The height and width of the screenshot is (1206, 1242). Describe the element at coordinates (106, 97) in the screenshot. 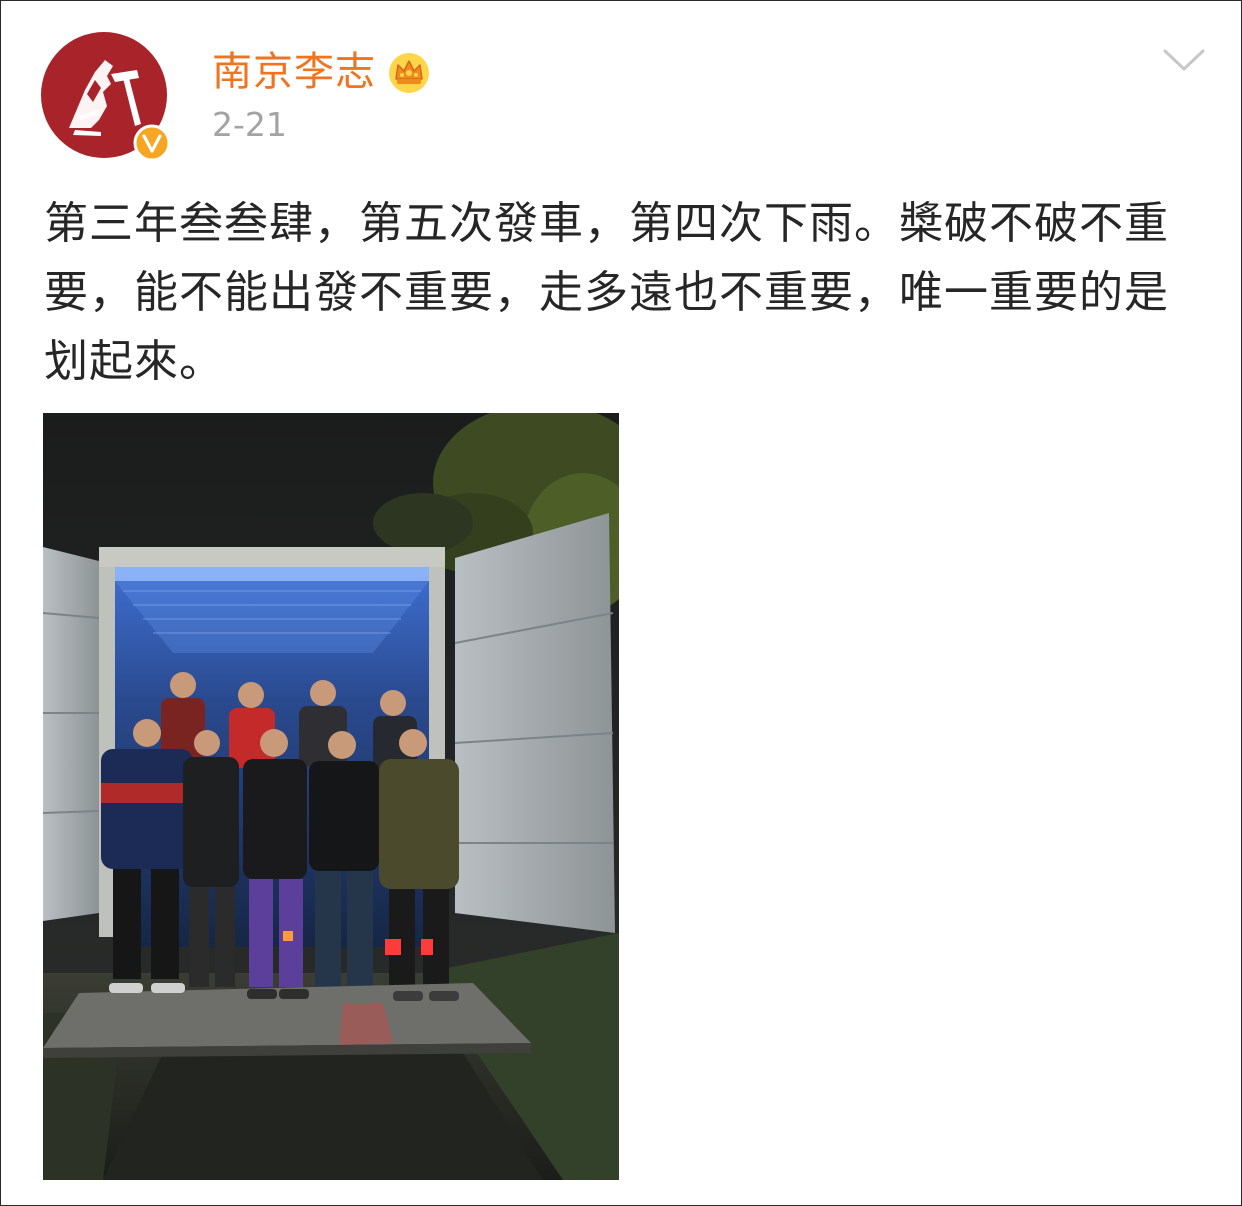

I see `avatar` at that location.